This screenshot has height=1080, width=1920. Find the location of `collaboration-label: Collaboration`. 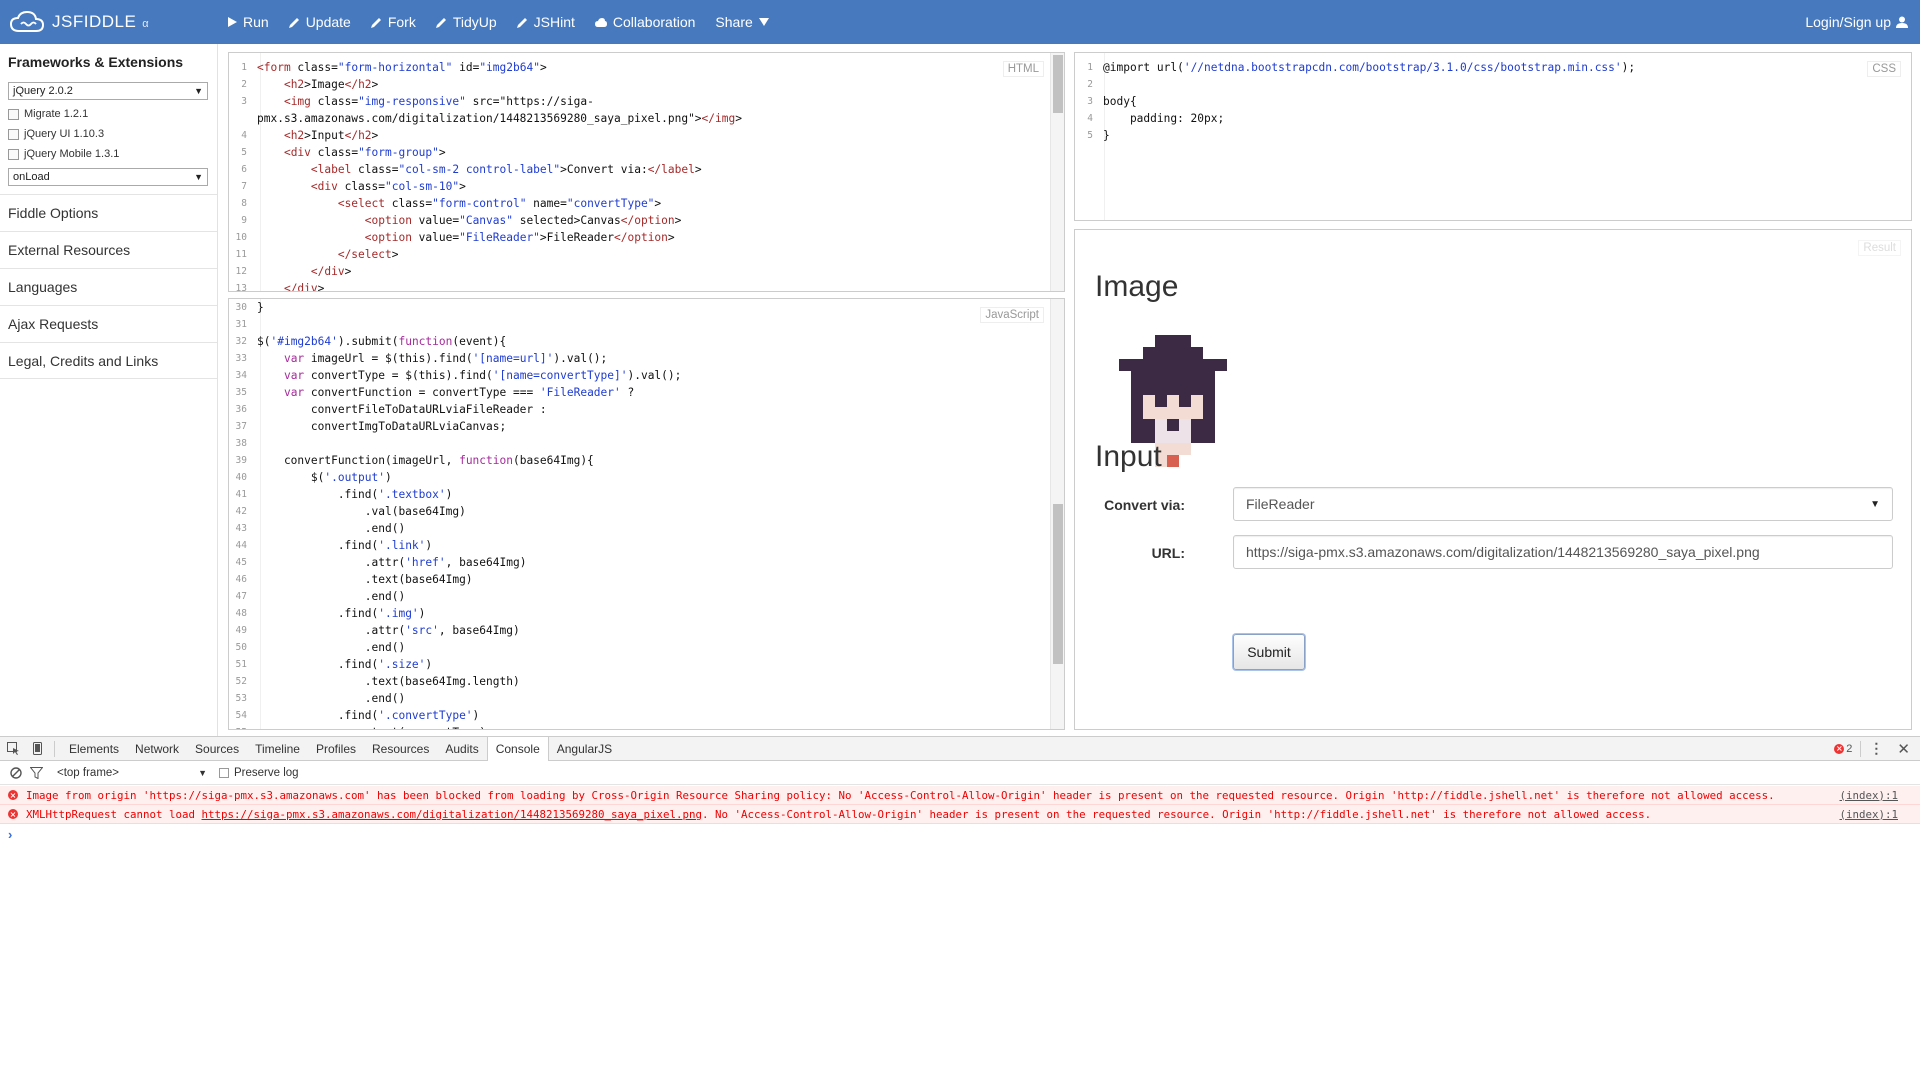

collaboration-label: Collaboration is located at coordinates (654, 22).